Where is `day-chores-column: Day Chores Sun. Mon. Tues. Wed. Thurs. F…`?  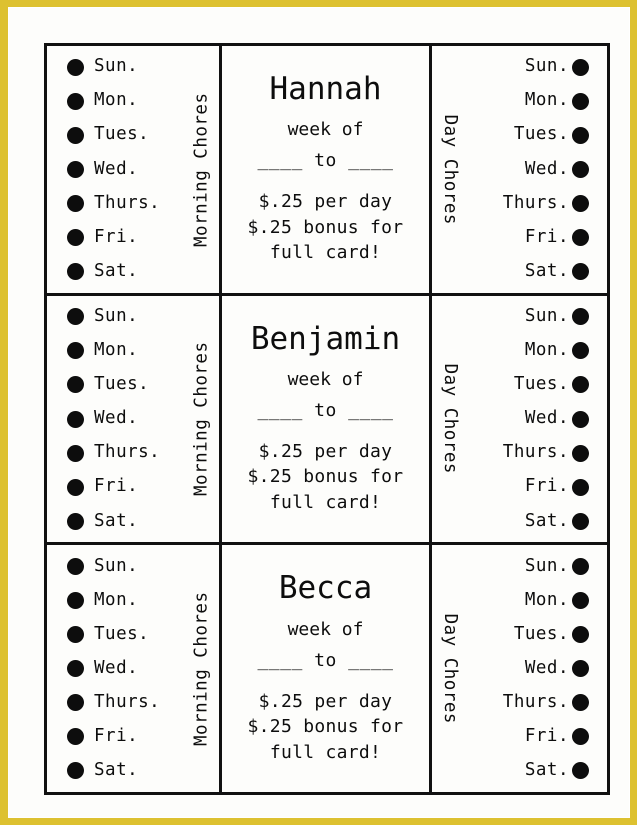
day-chores-column: Day Chores Sun. Mon. Tues. Wed. Thurs. F… is located at coordinates (519, 419).